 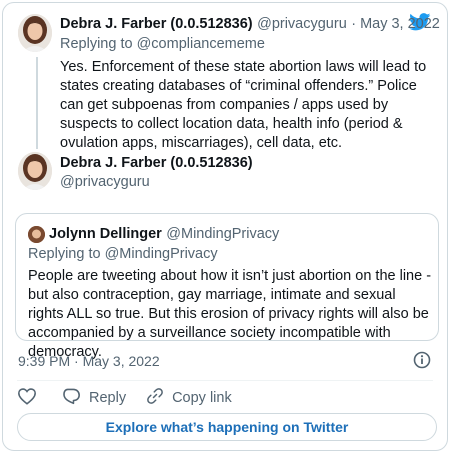 What do you see at coordinates (108, 398) in the screenshot?
I see `reply-label: Reply` at bounding box center [108, 398].